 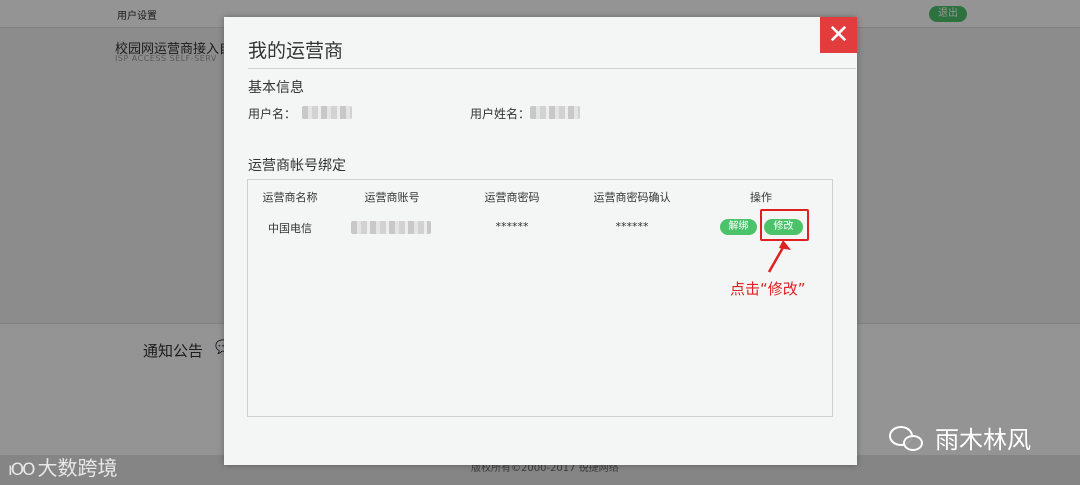 I want to click on column-header-actions: 操作, so click(x=761, y=197).